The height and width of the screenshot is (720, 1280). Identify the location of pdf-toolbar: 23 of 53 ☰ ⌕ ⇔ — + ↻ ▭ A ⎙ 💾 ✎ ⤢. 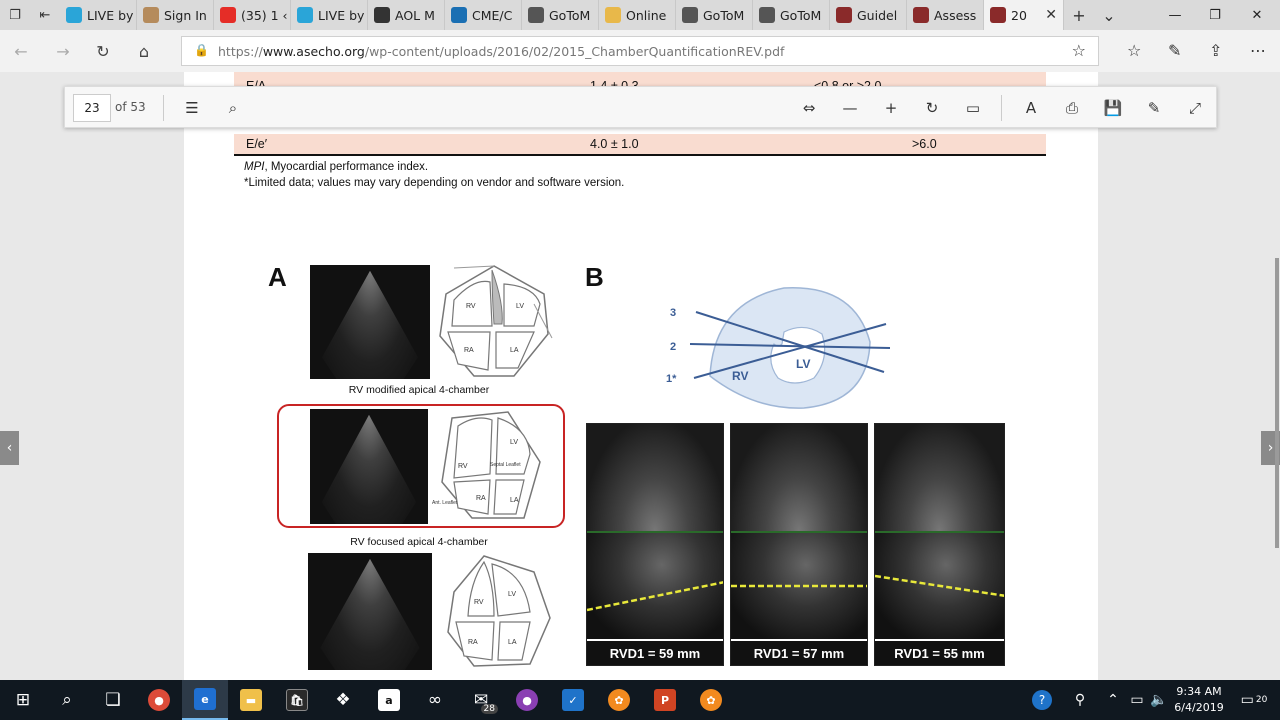
(640, 107).